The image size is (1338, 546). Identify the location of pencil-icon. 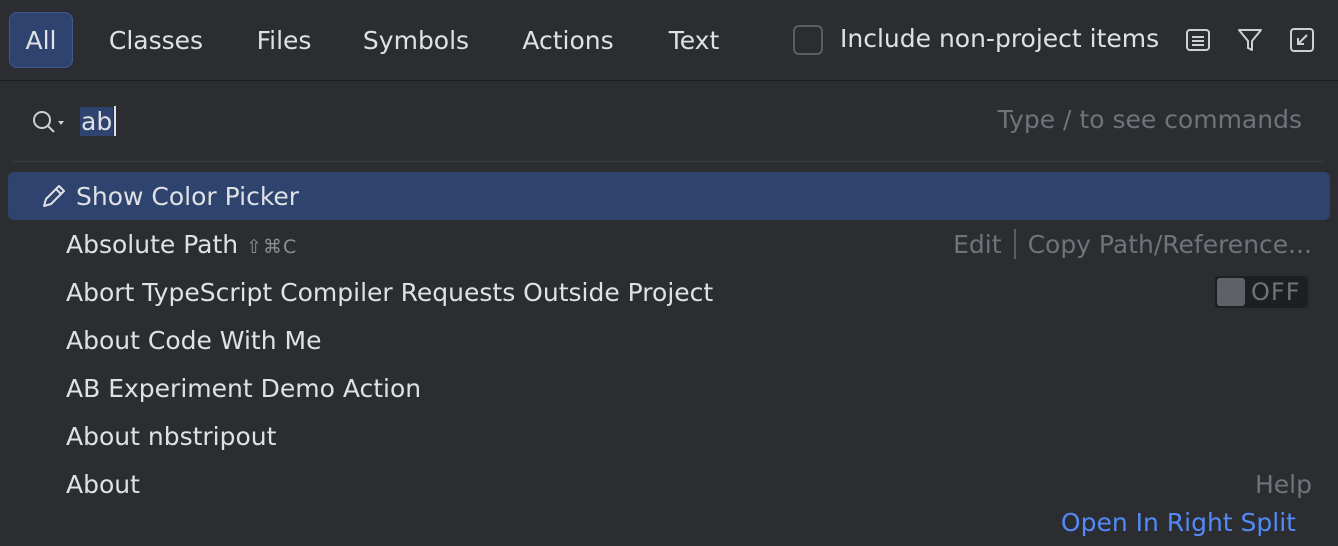
(54, 196).